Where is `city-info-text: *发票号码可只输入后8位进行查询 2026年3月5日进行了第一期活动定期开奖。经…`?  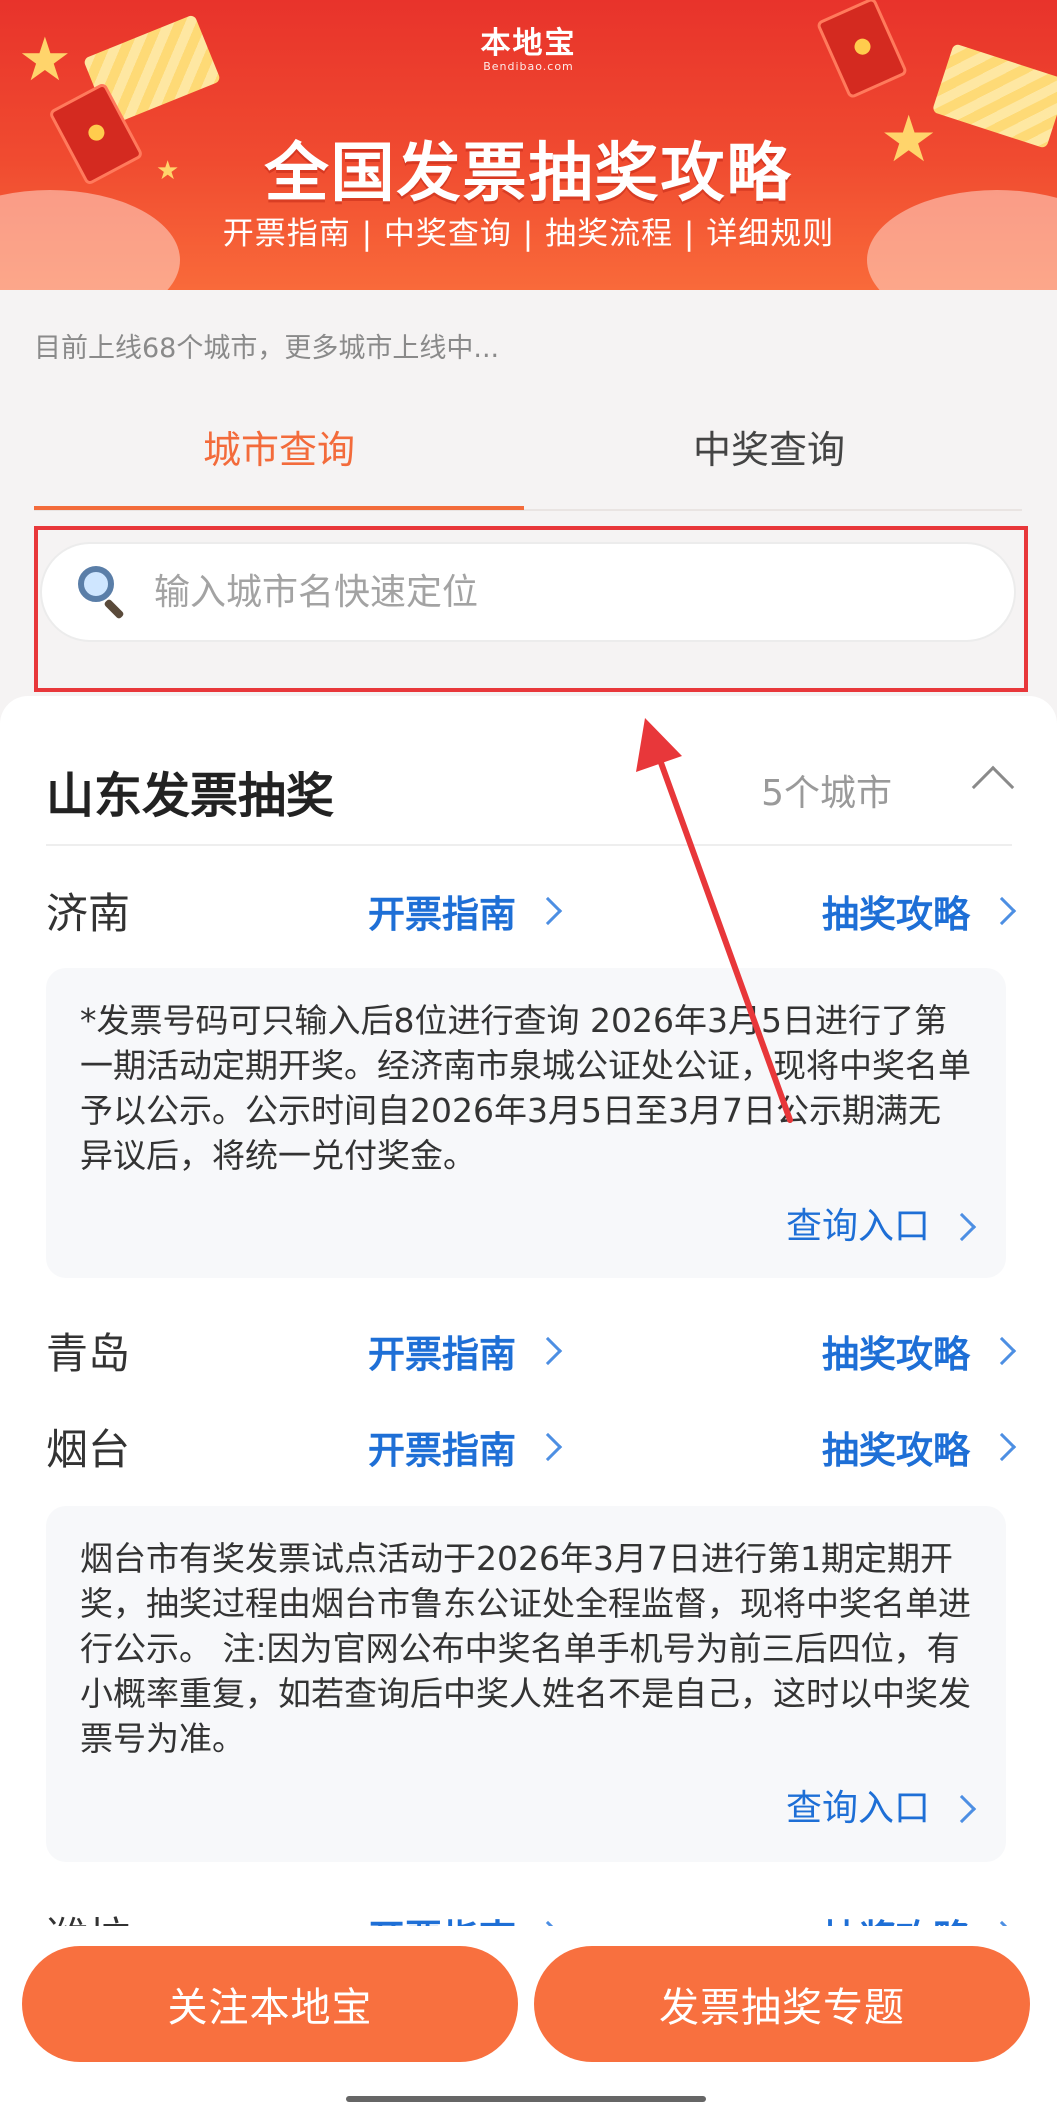
city-info-text: *发票号码可只输入后8位进行查询 2026年3月5日进行了第一期活动定期开奖。经… is located at coordinates (525, 1088).